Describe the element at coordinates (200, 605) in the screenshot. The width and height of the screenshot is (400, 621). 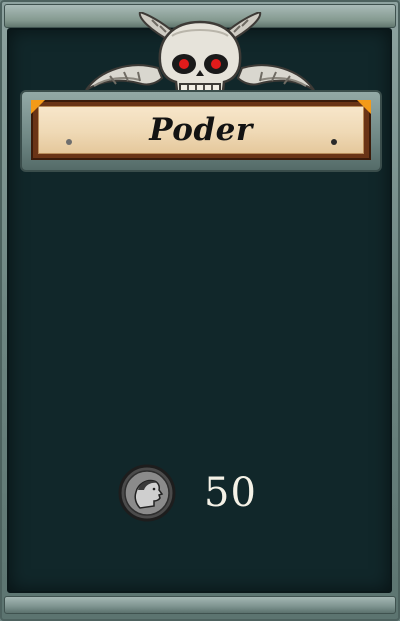
I see `card-bottom-rail` at that location.